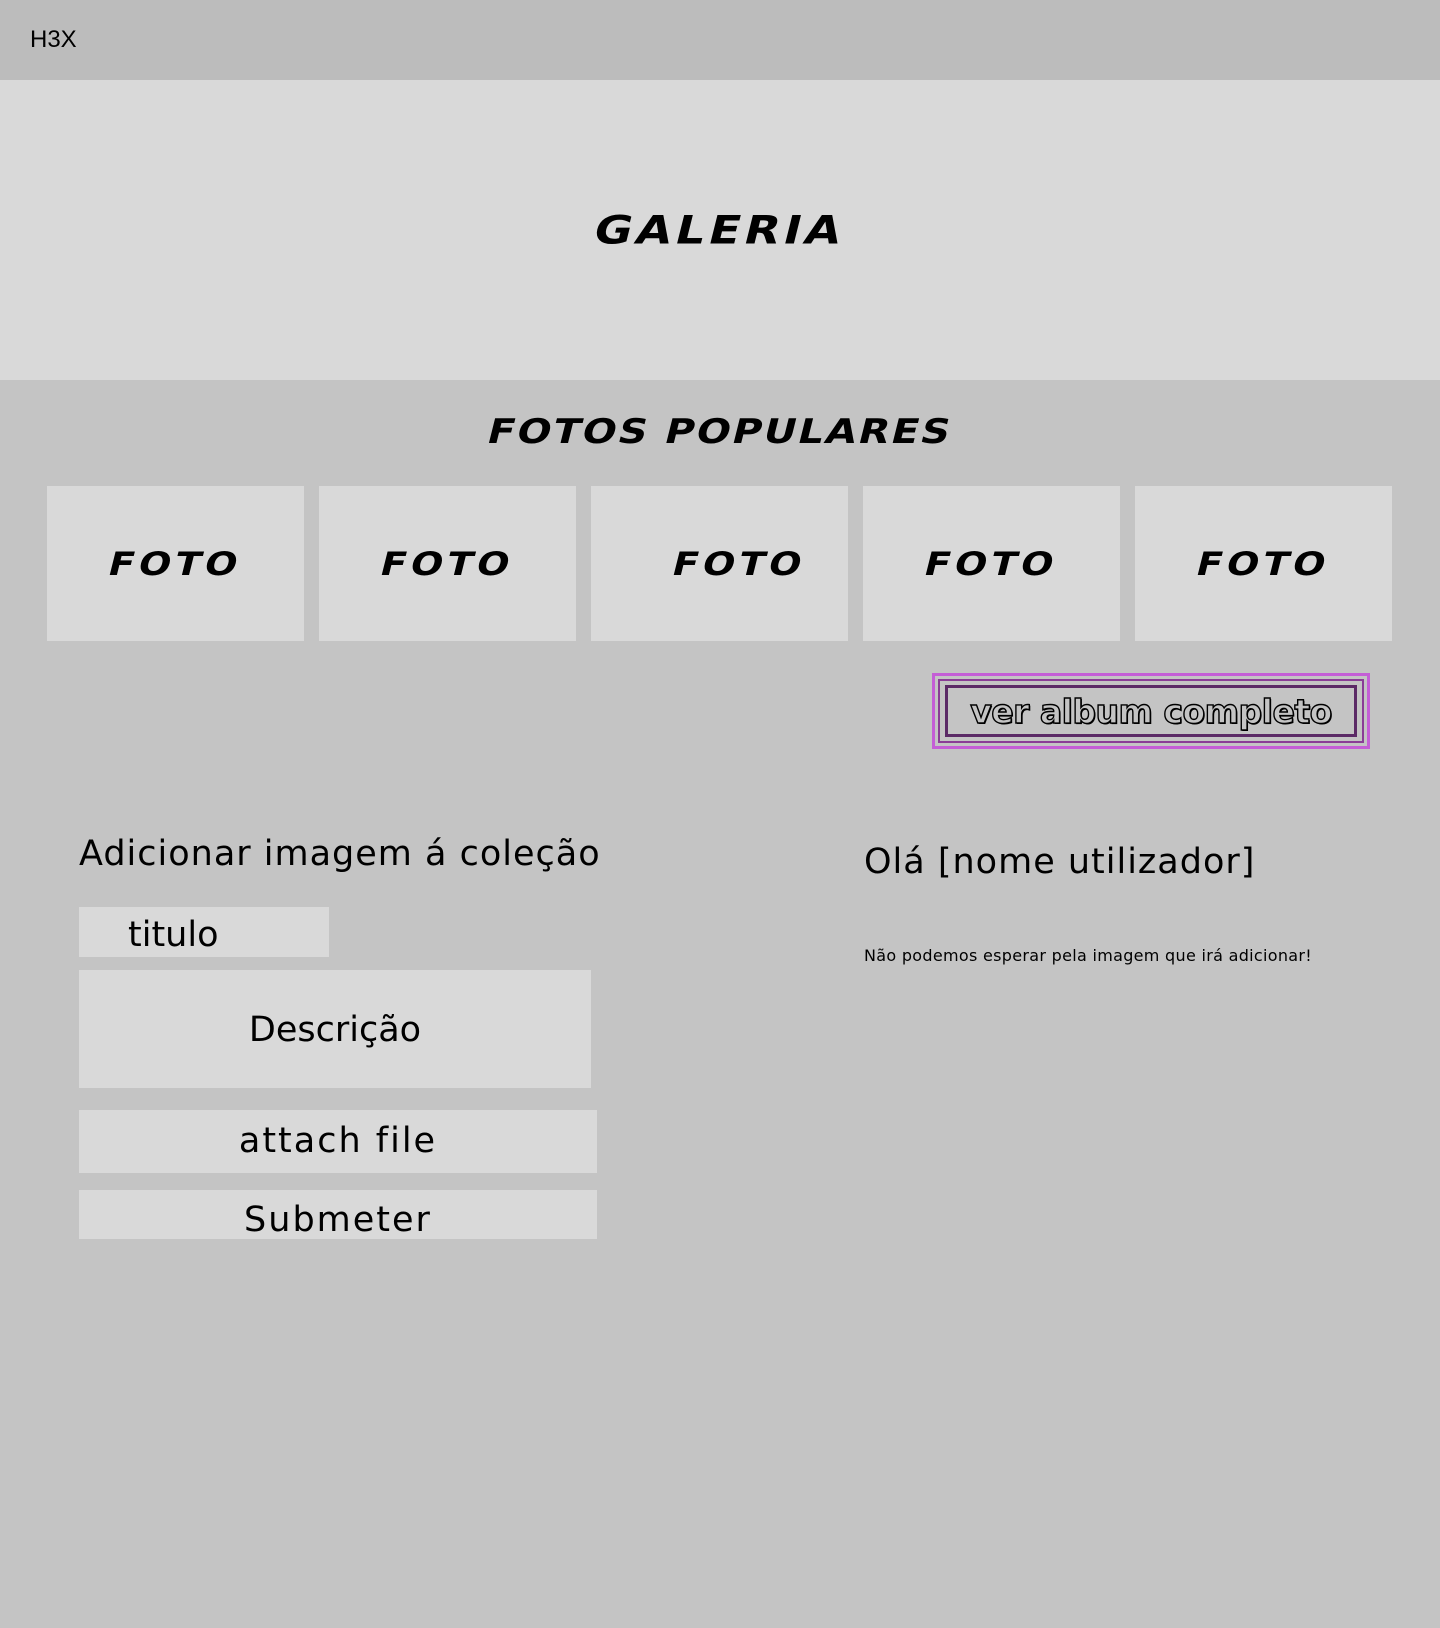 The image size is (1440, 1628). What do you see at coordinates (53, 40) in the screenshot?
I see `brand-logo: H3X` at bounding box center [53, 40].